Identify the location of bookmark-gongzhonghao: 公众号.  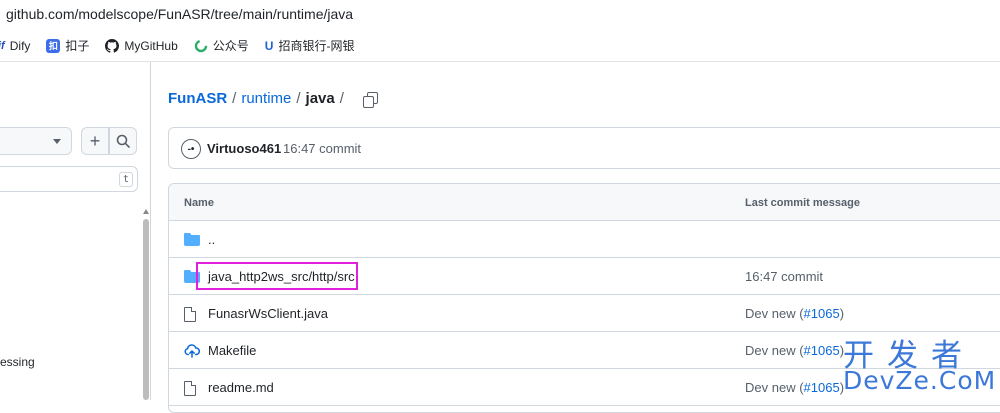
(221, 45).